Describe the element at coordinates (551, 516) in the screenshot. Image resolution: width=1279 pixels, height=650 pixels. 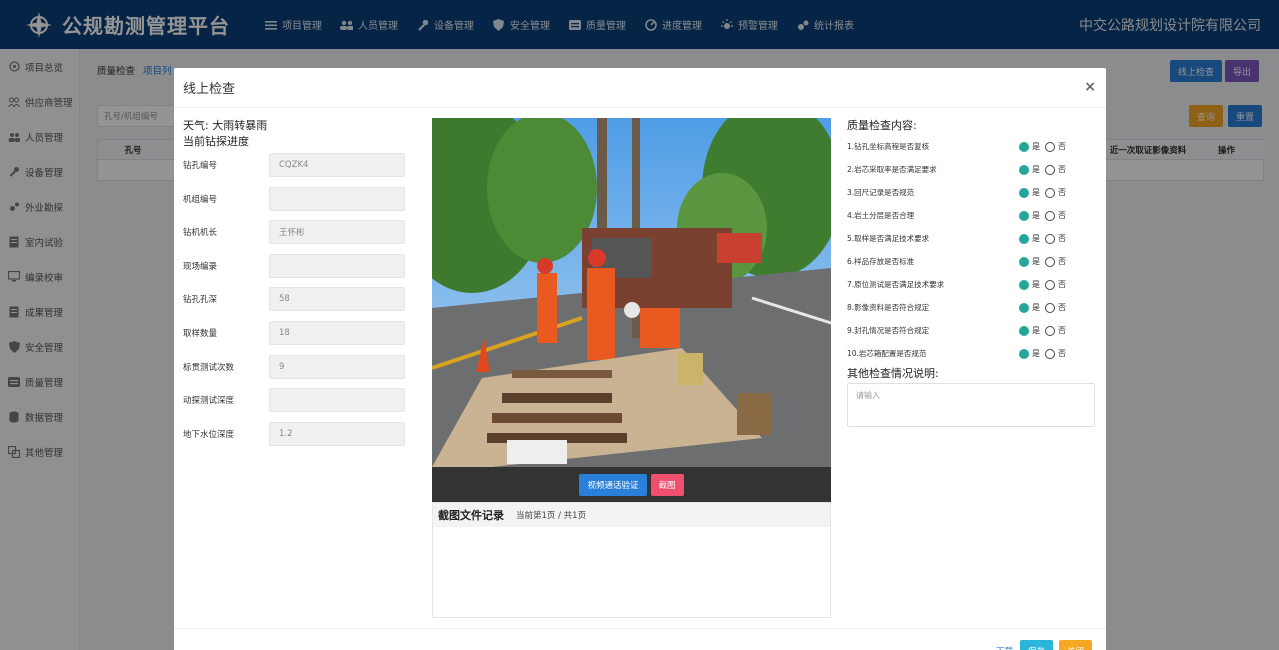
I see `page-indicator: 当前第1页 / 共1页` at that location.